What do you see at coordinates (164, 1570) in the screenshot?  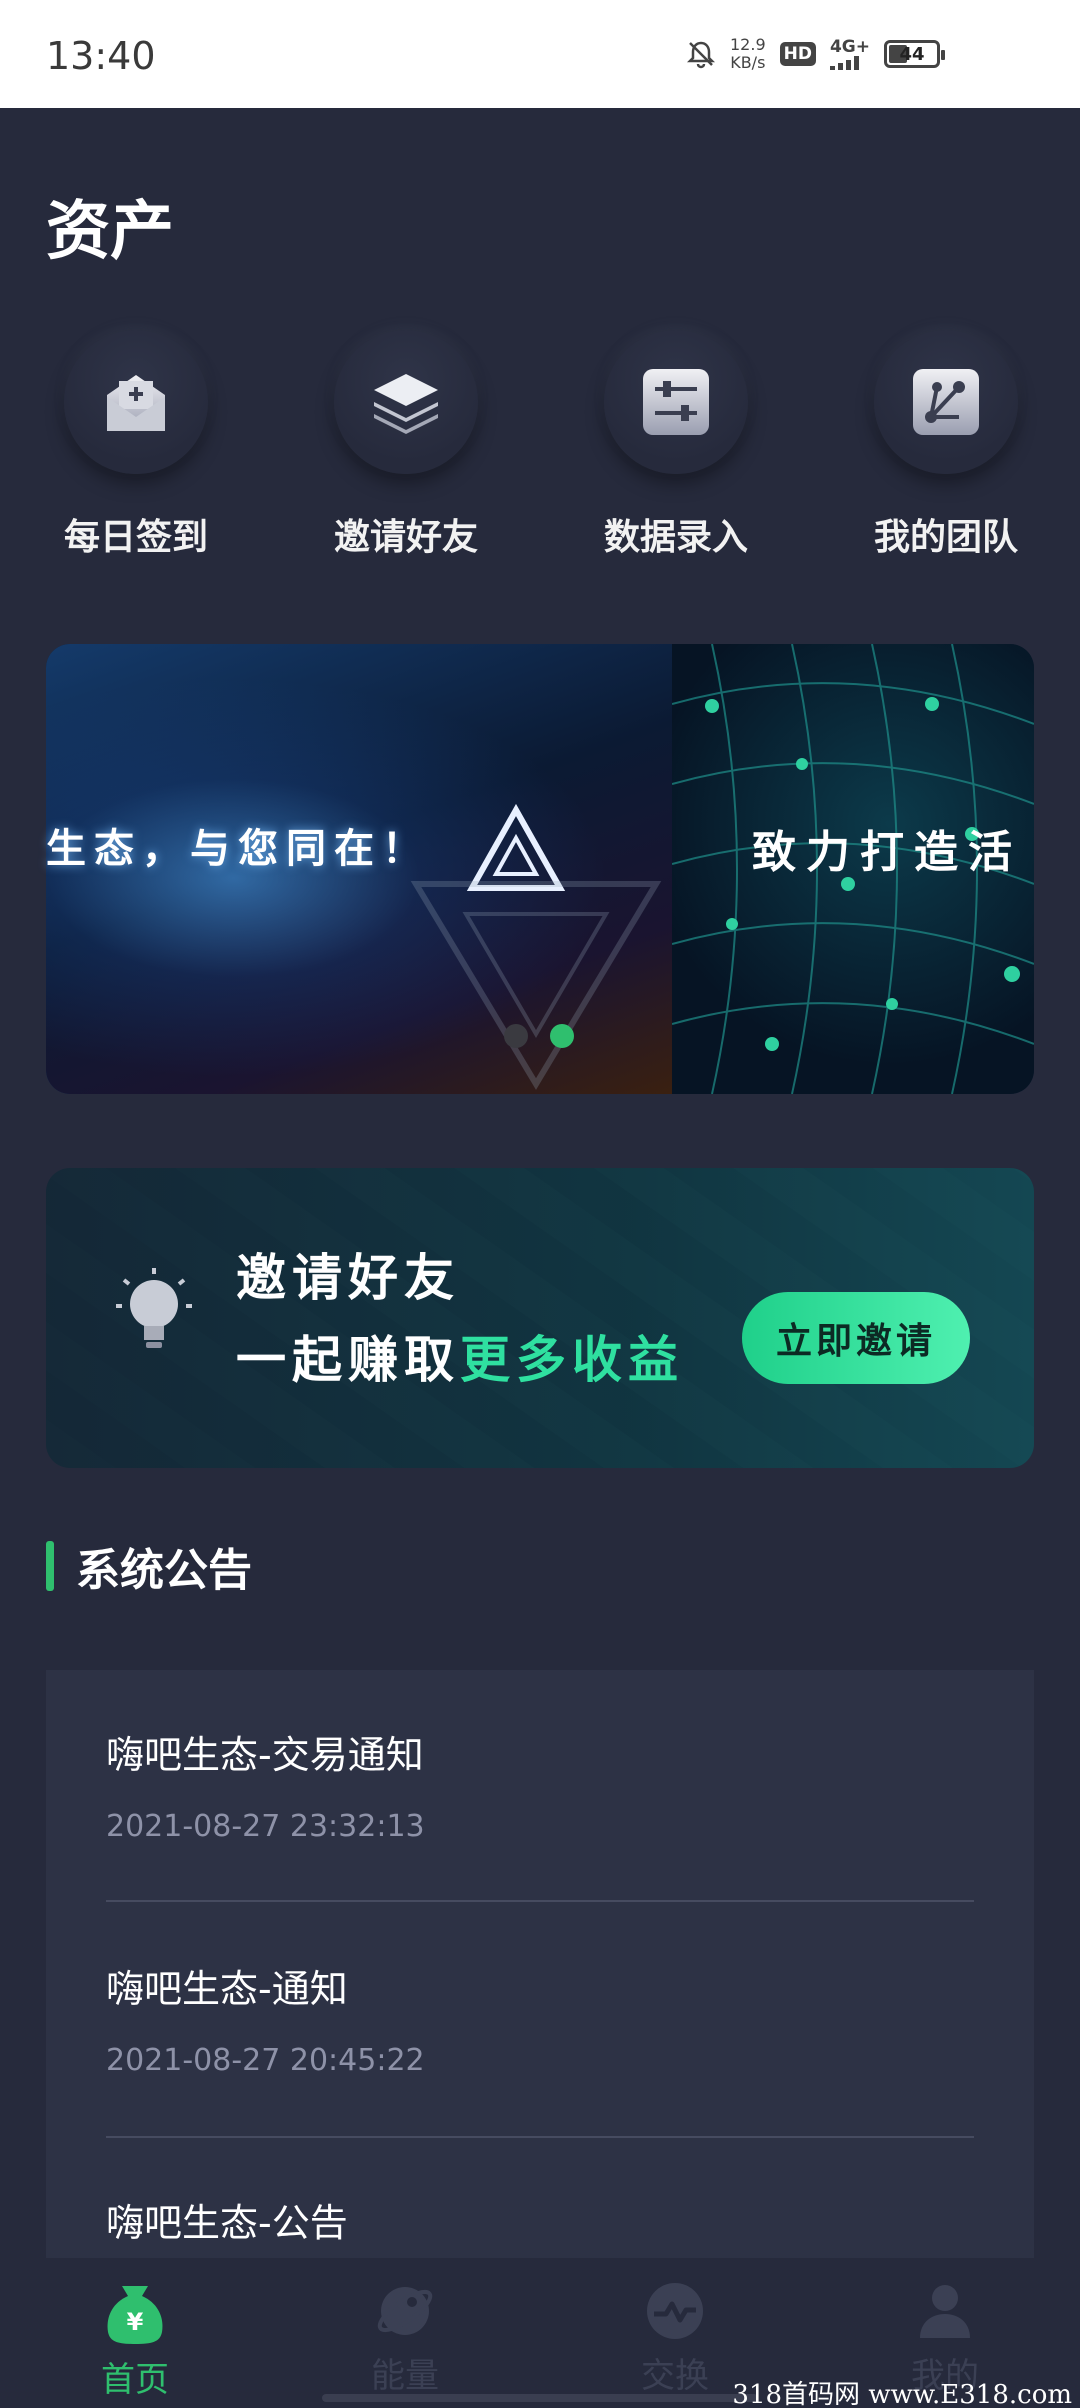 I see `section-title: 系统公告` at bounding box center [164, 1570].